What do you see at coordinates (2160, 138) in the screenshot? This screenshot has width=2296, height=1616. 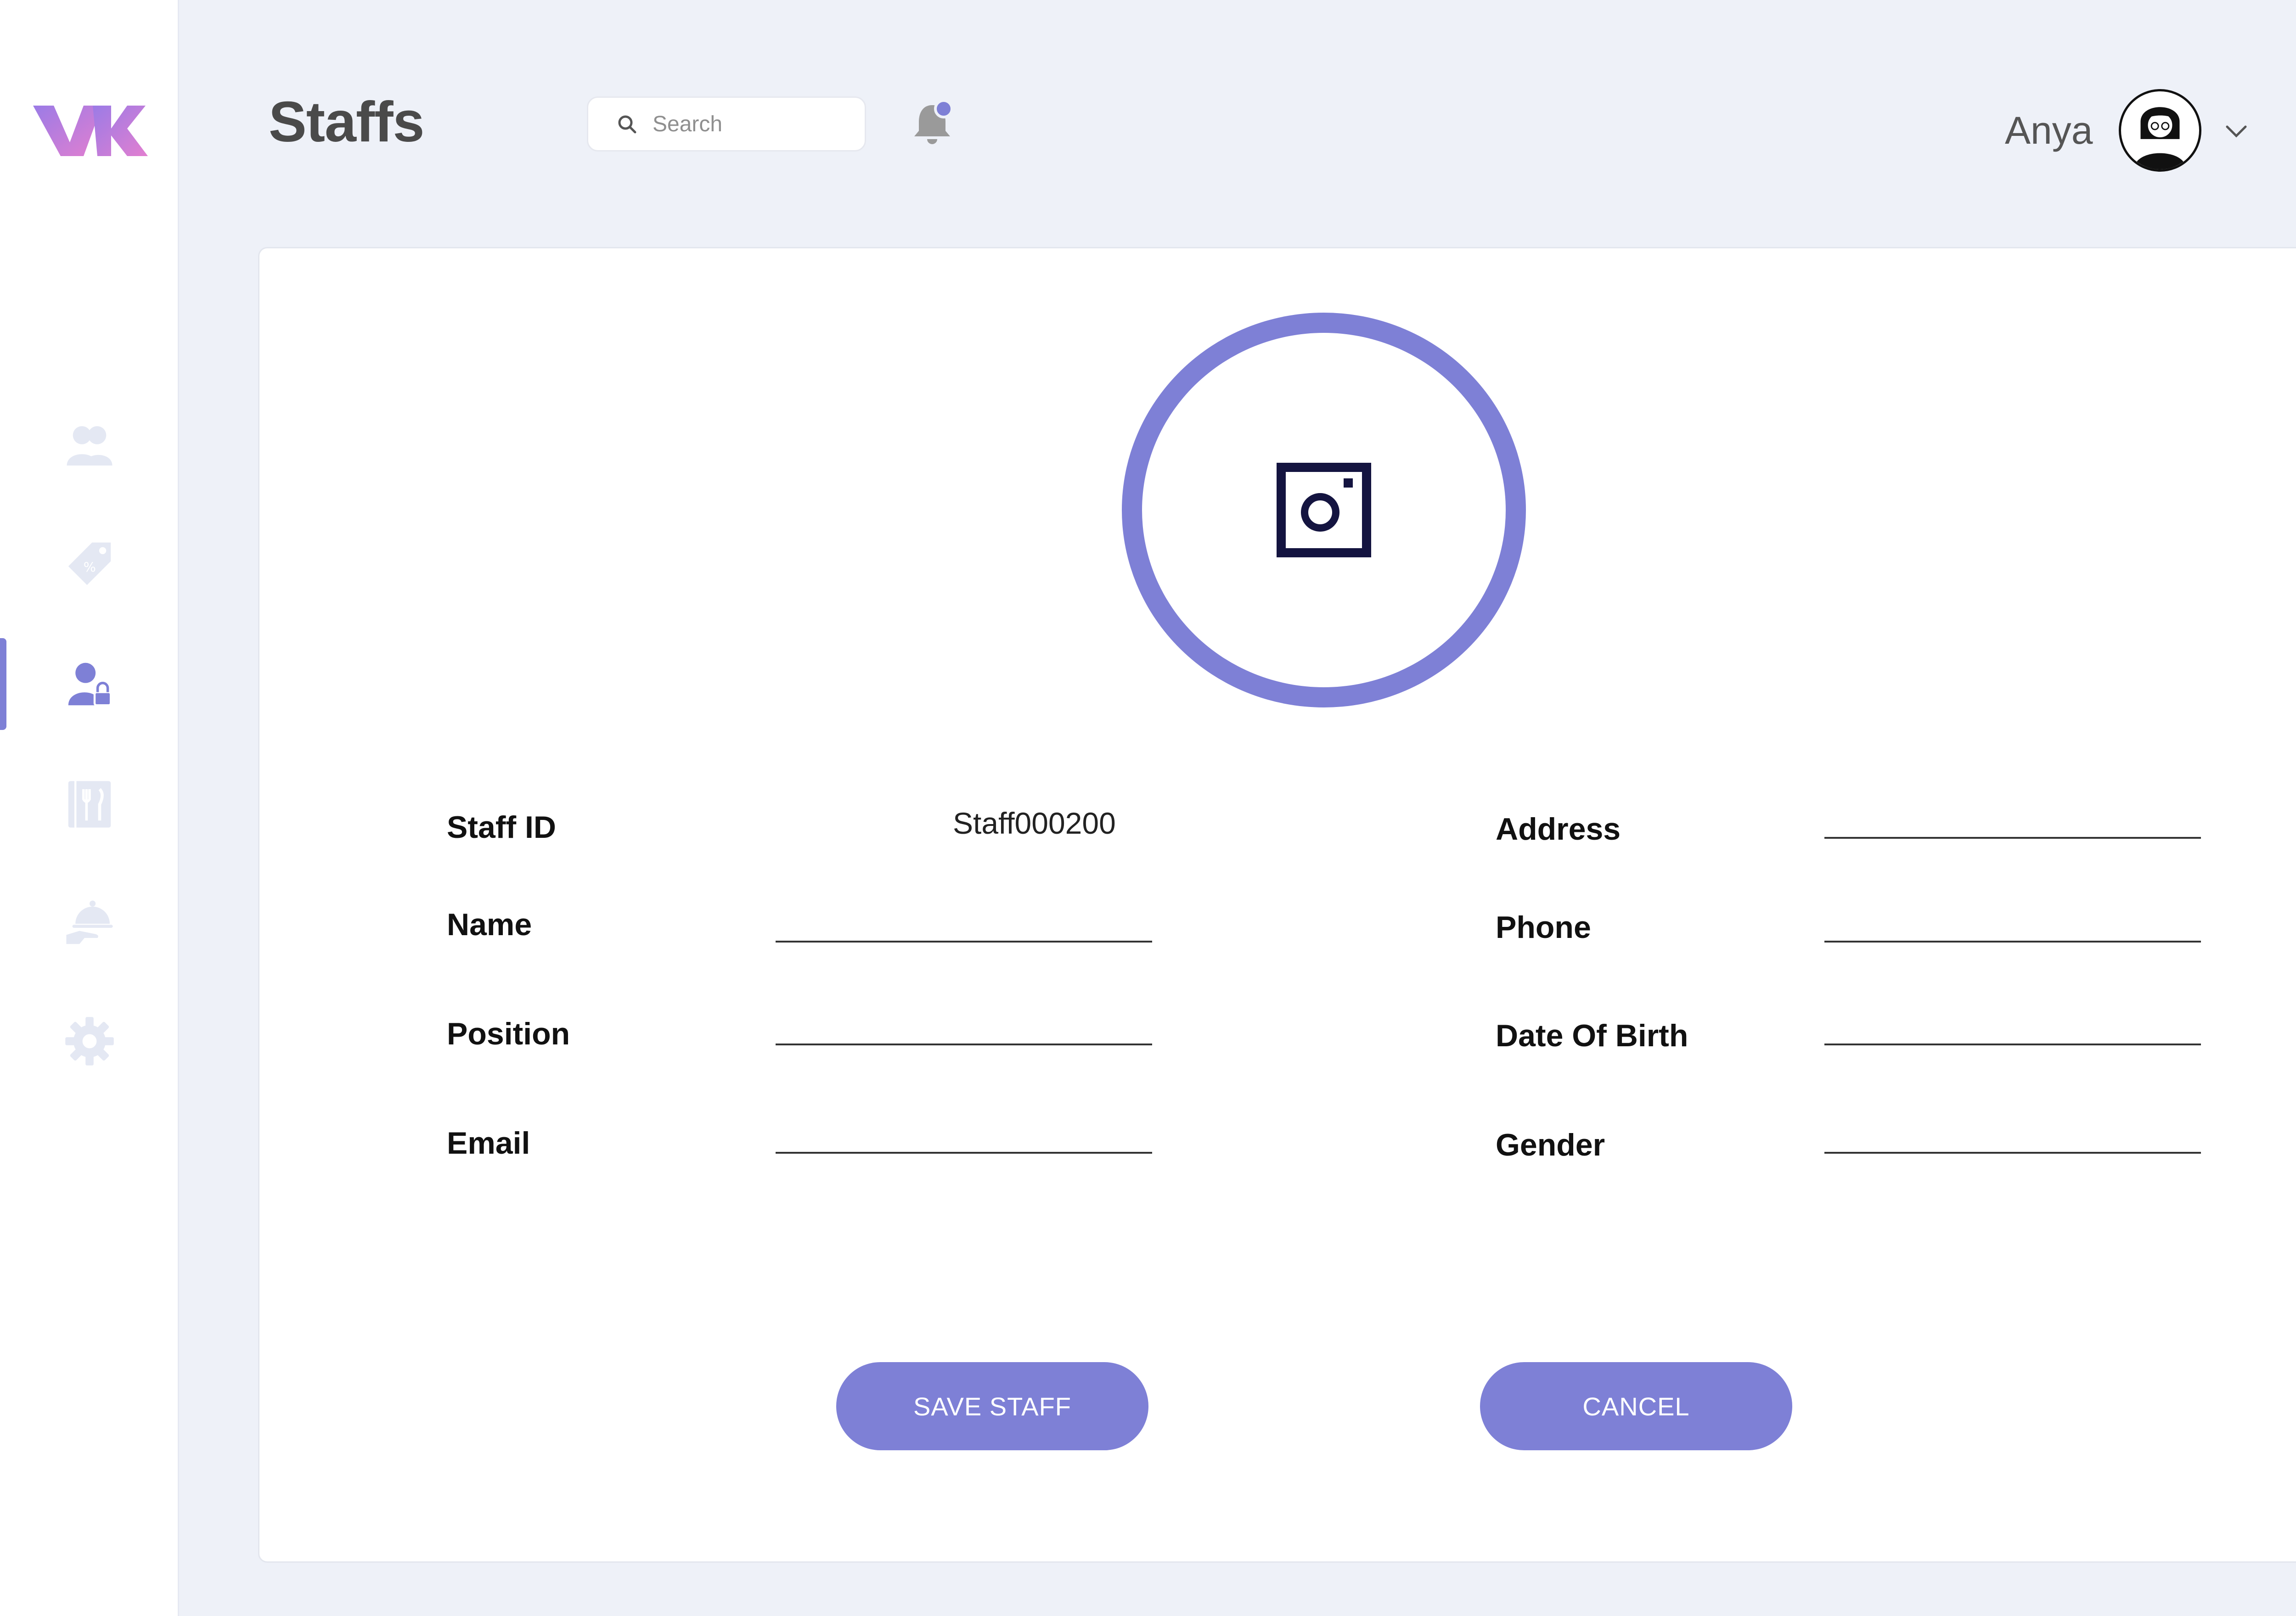 I see `user-avatar-icon` at bounding box center [2160, 138].